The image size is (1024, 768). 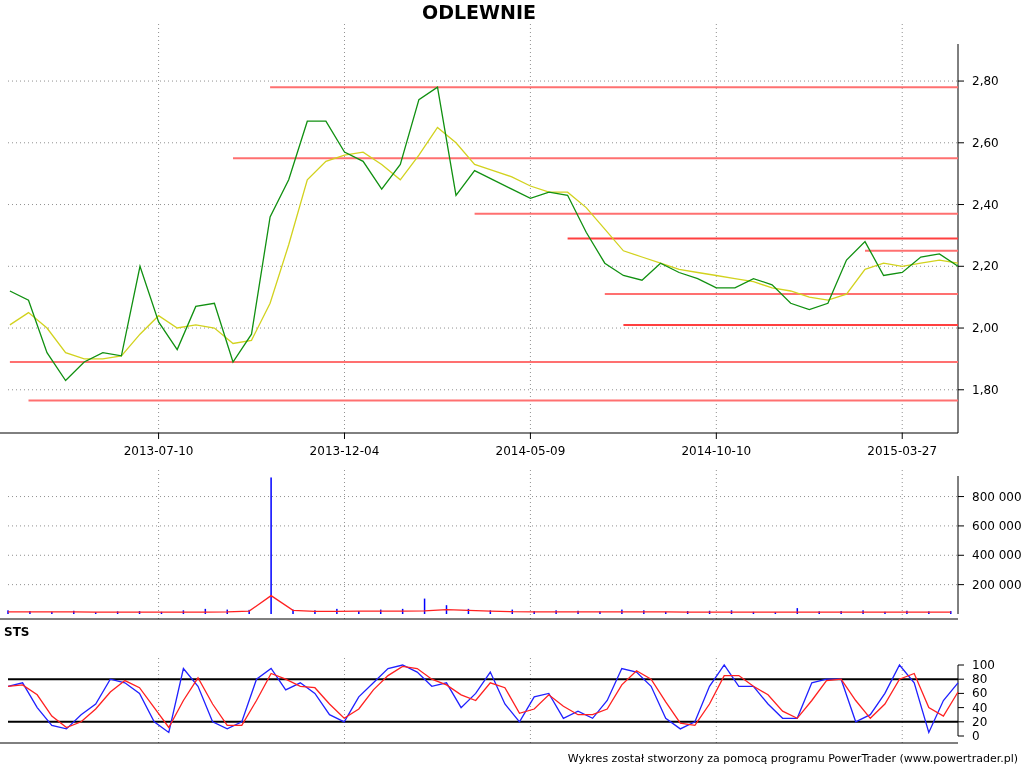 What do you see at coordinates (997, 555) in the screenshot?
I see `axis-tick-label: 400 000` at bounding box center [997, 555].